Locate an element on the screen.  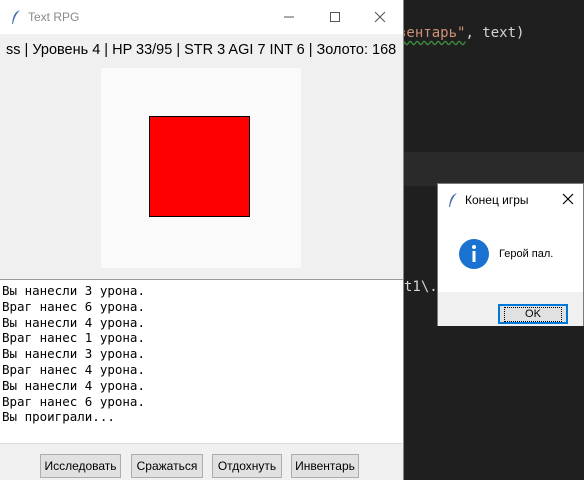
window-title: Text RPG is located at coordinates (54, 17).